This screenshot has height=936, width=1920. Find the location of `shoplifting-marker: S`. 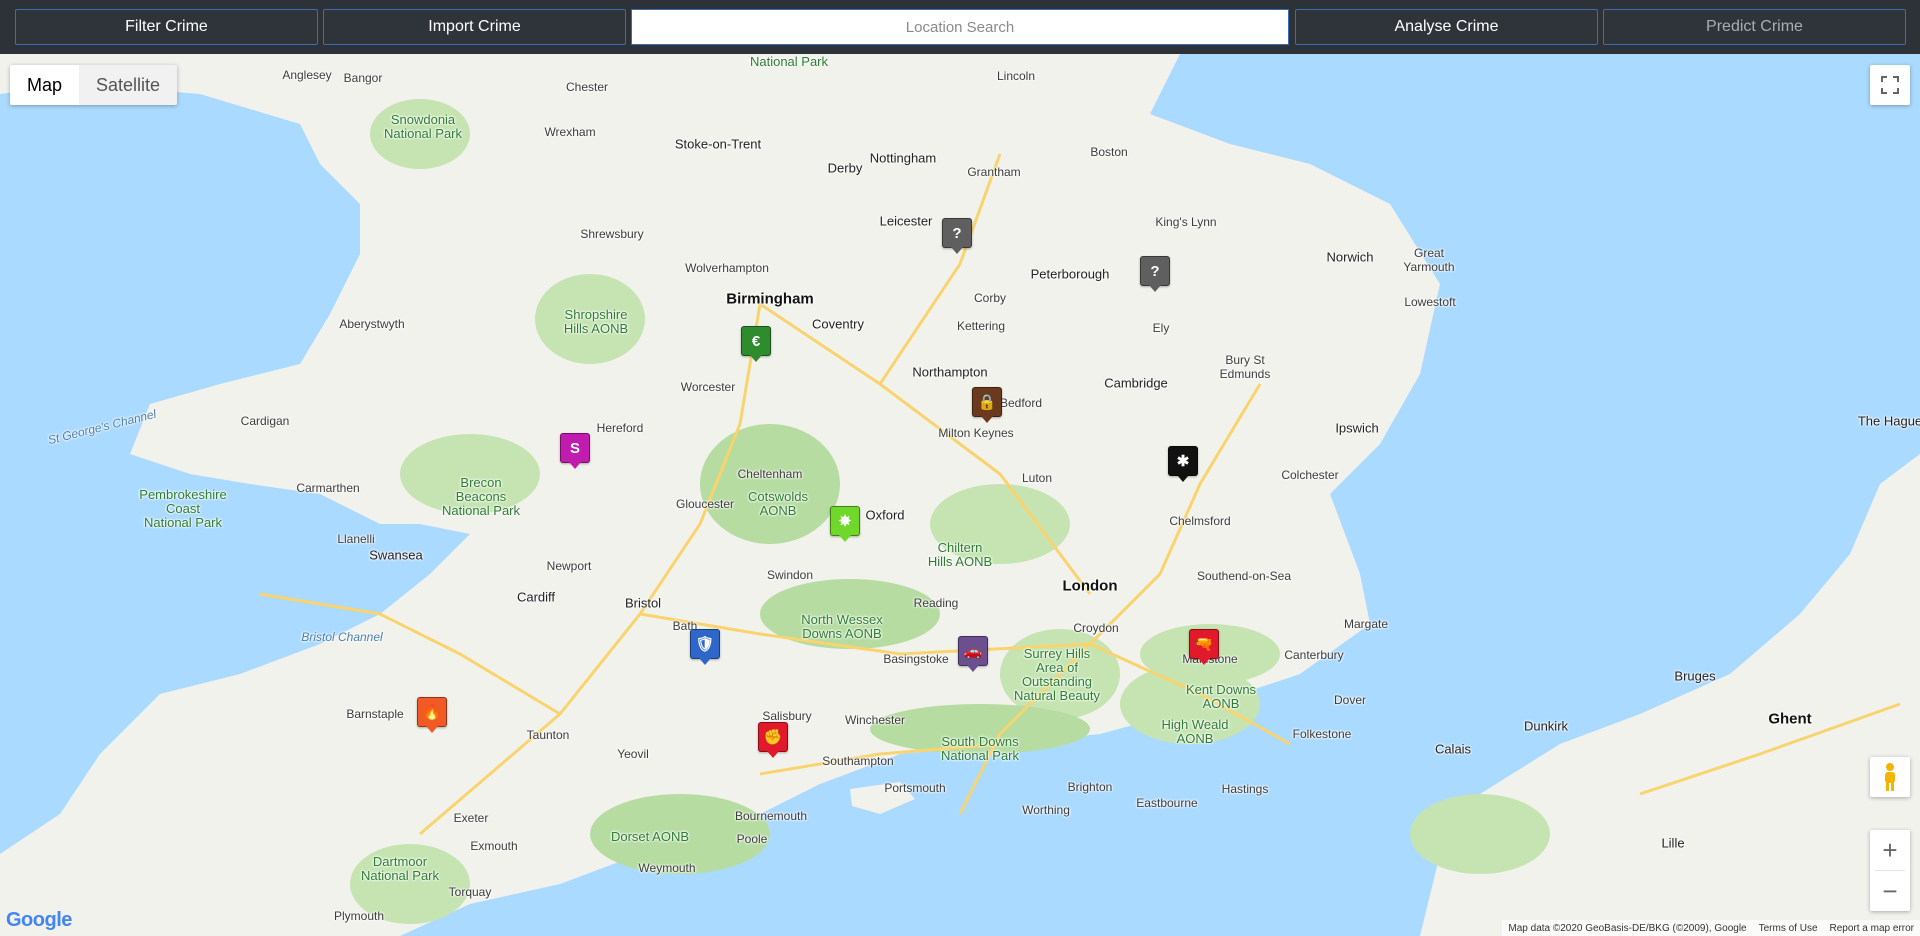

shoplifting-marker: S is located at coordinates (575, 451).